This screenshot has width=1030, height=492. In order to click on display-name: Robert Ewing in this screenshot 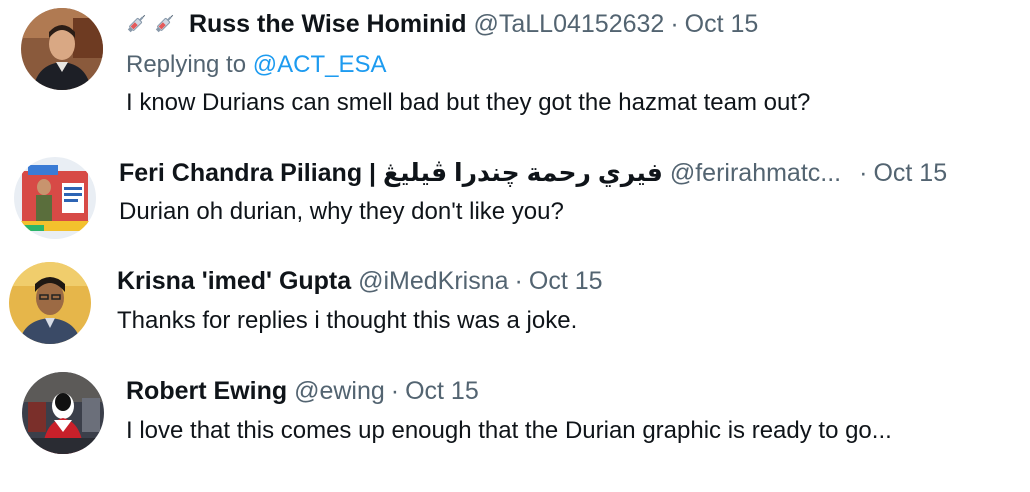, I will do `click(206, 391)`.